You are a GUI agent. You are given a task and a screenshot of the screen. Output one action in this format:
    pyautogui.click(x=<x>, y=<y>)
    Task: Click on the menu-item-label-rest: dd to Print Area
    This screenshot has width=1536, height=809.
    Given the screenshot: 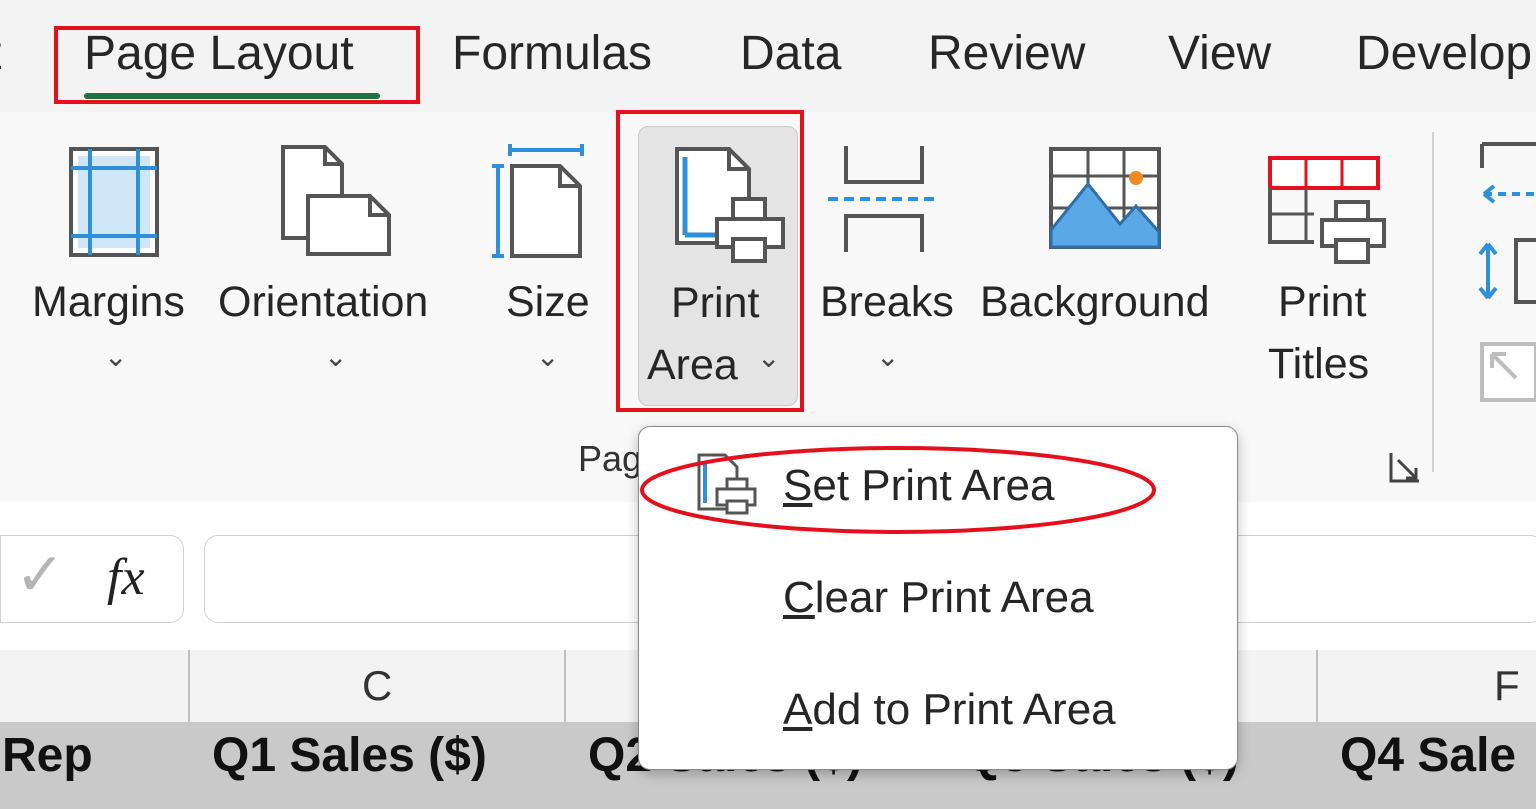 What is the action you would take?
    pyautogui.click(x=964, y=709)
    